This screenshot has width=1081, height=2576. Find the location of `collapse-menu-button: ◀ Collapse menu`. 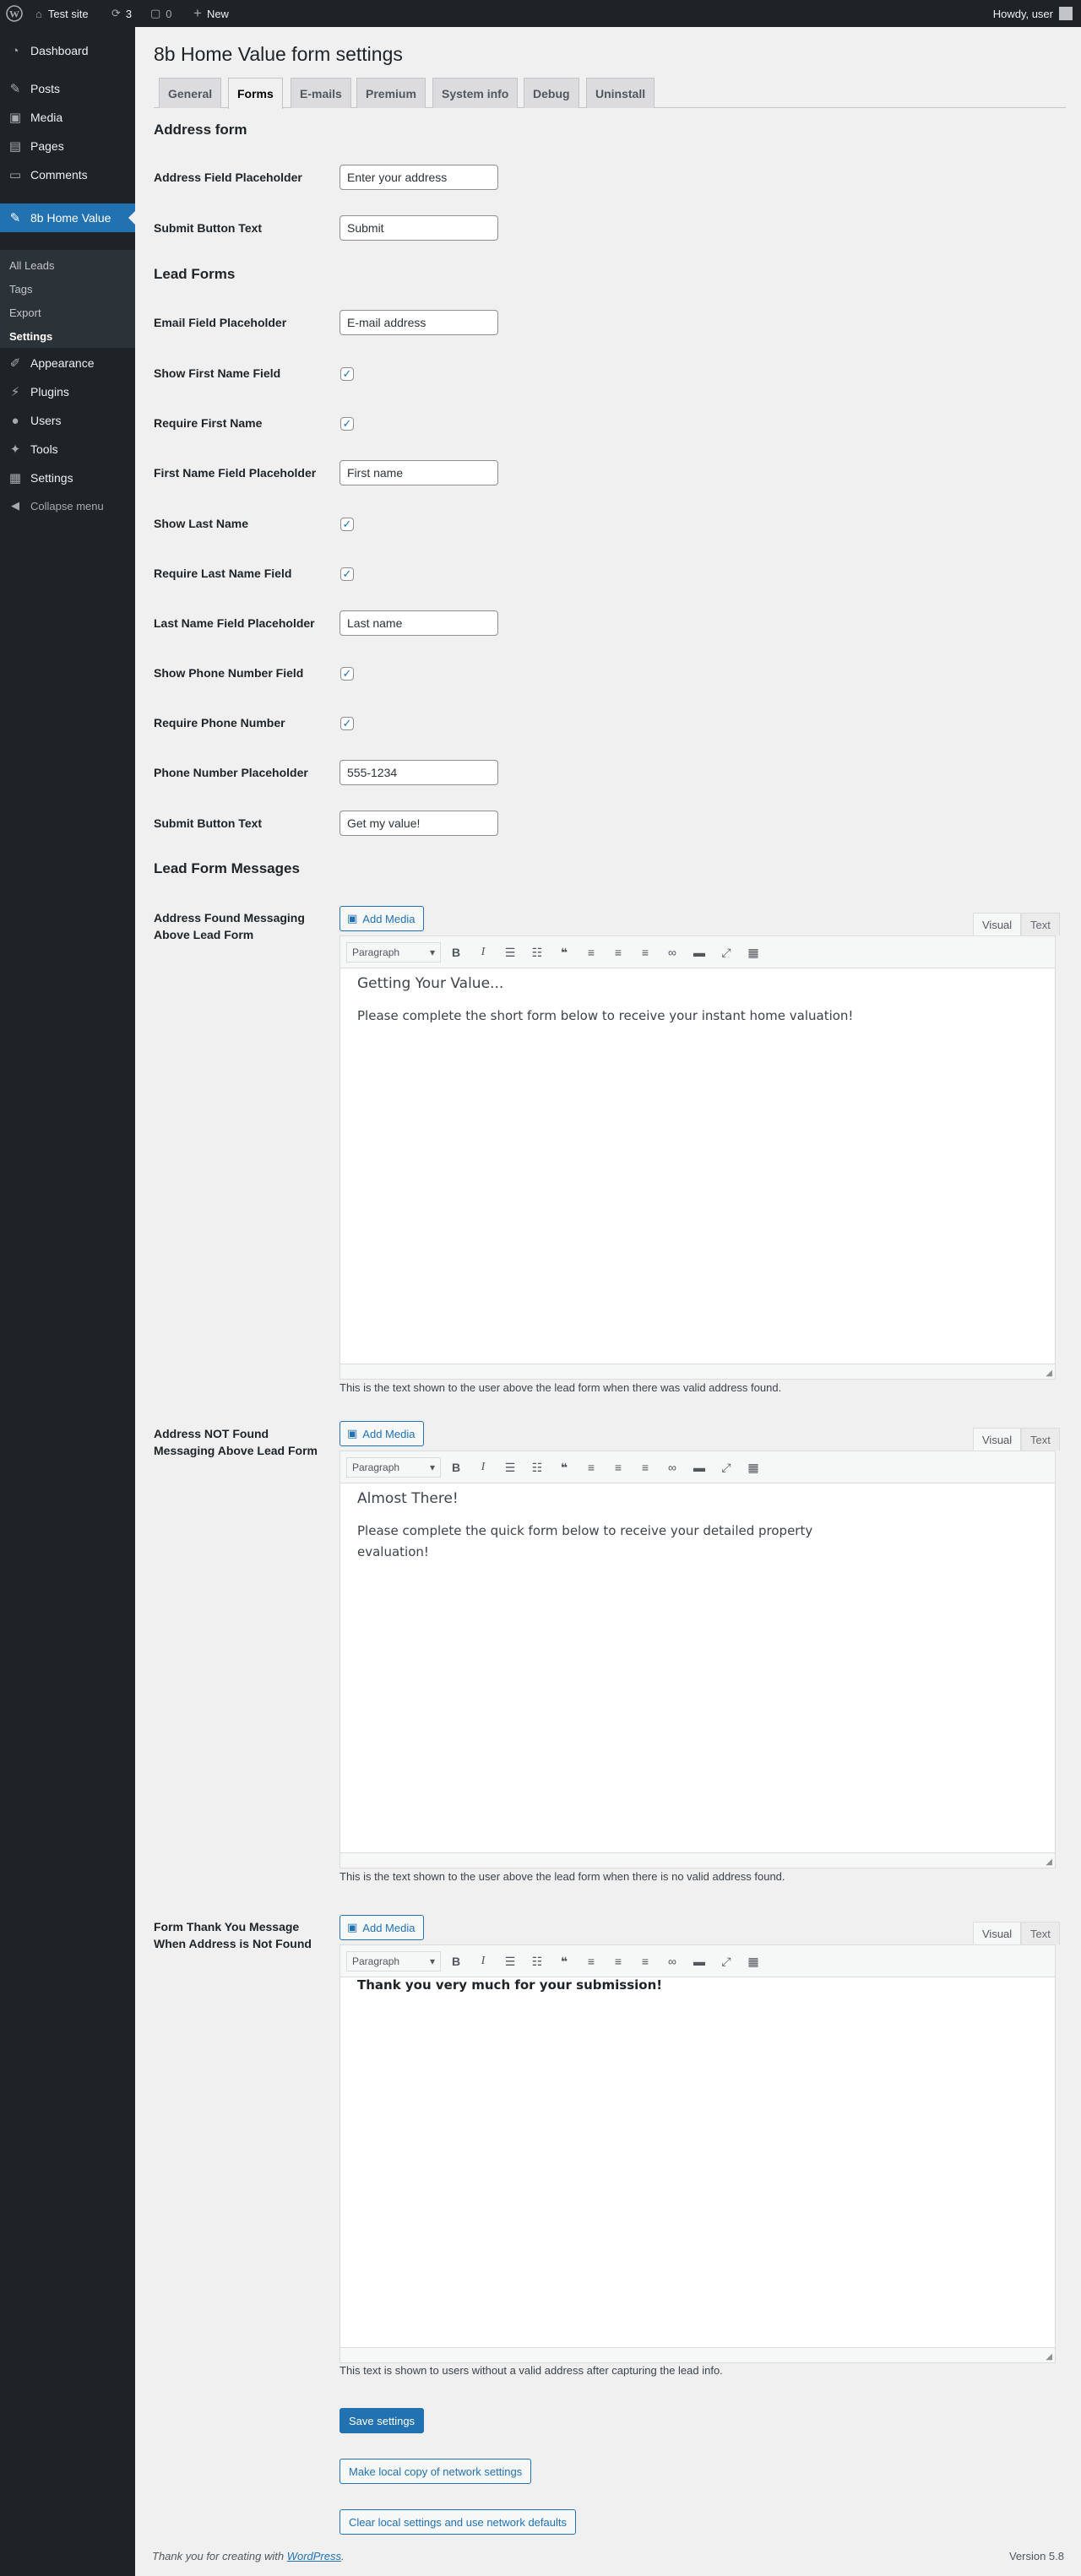

collapse-menu-button: ◀ Collapse menu is located at coordinates (67, 506).